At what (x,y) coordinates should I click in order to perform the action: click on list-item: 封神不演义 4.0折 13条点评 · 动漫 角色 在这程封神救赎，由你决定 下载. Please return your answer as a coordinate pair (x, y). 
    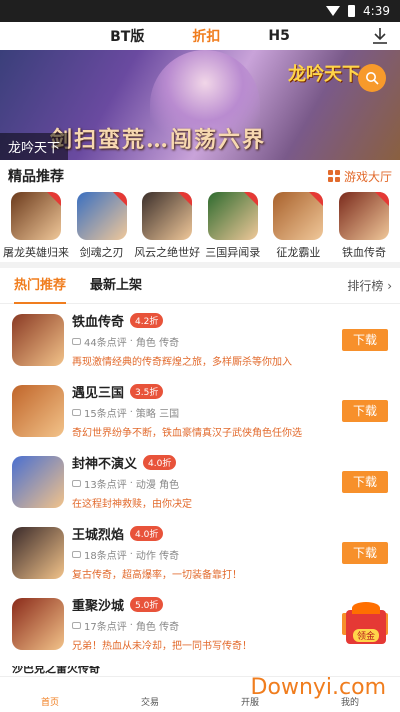
    Looking at the image, I should click on (200, 481).